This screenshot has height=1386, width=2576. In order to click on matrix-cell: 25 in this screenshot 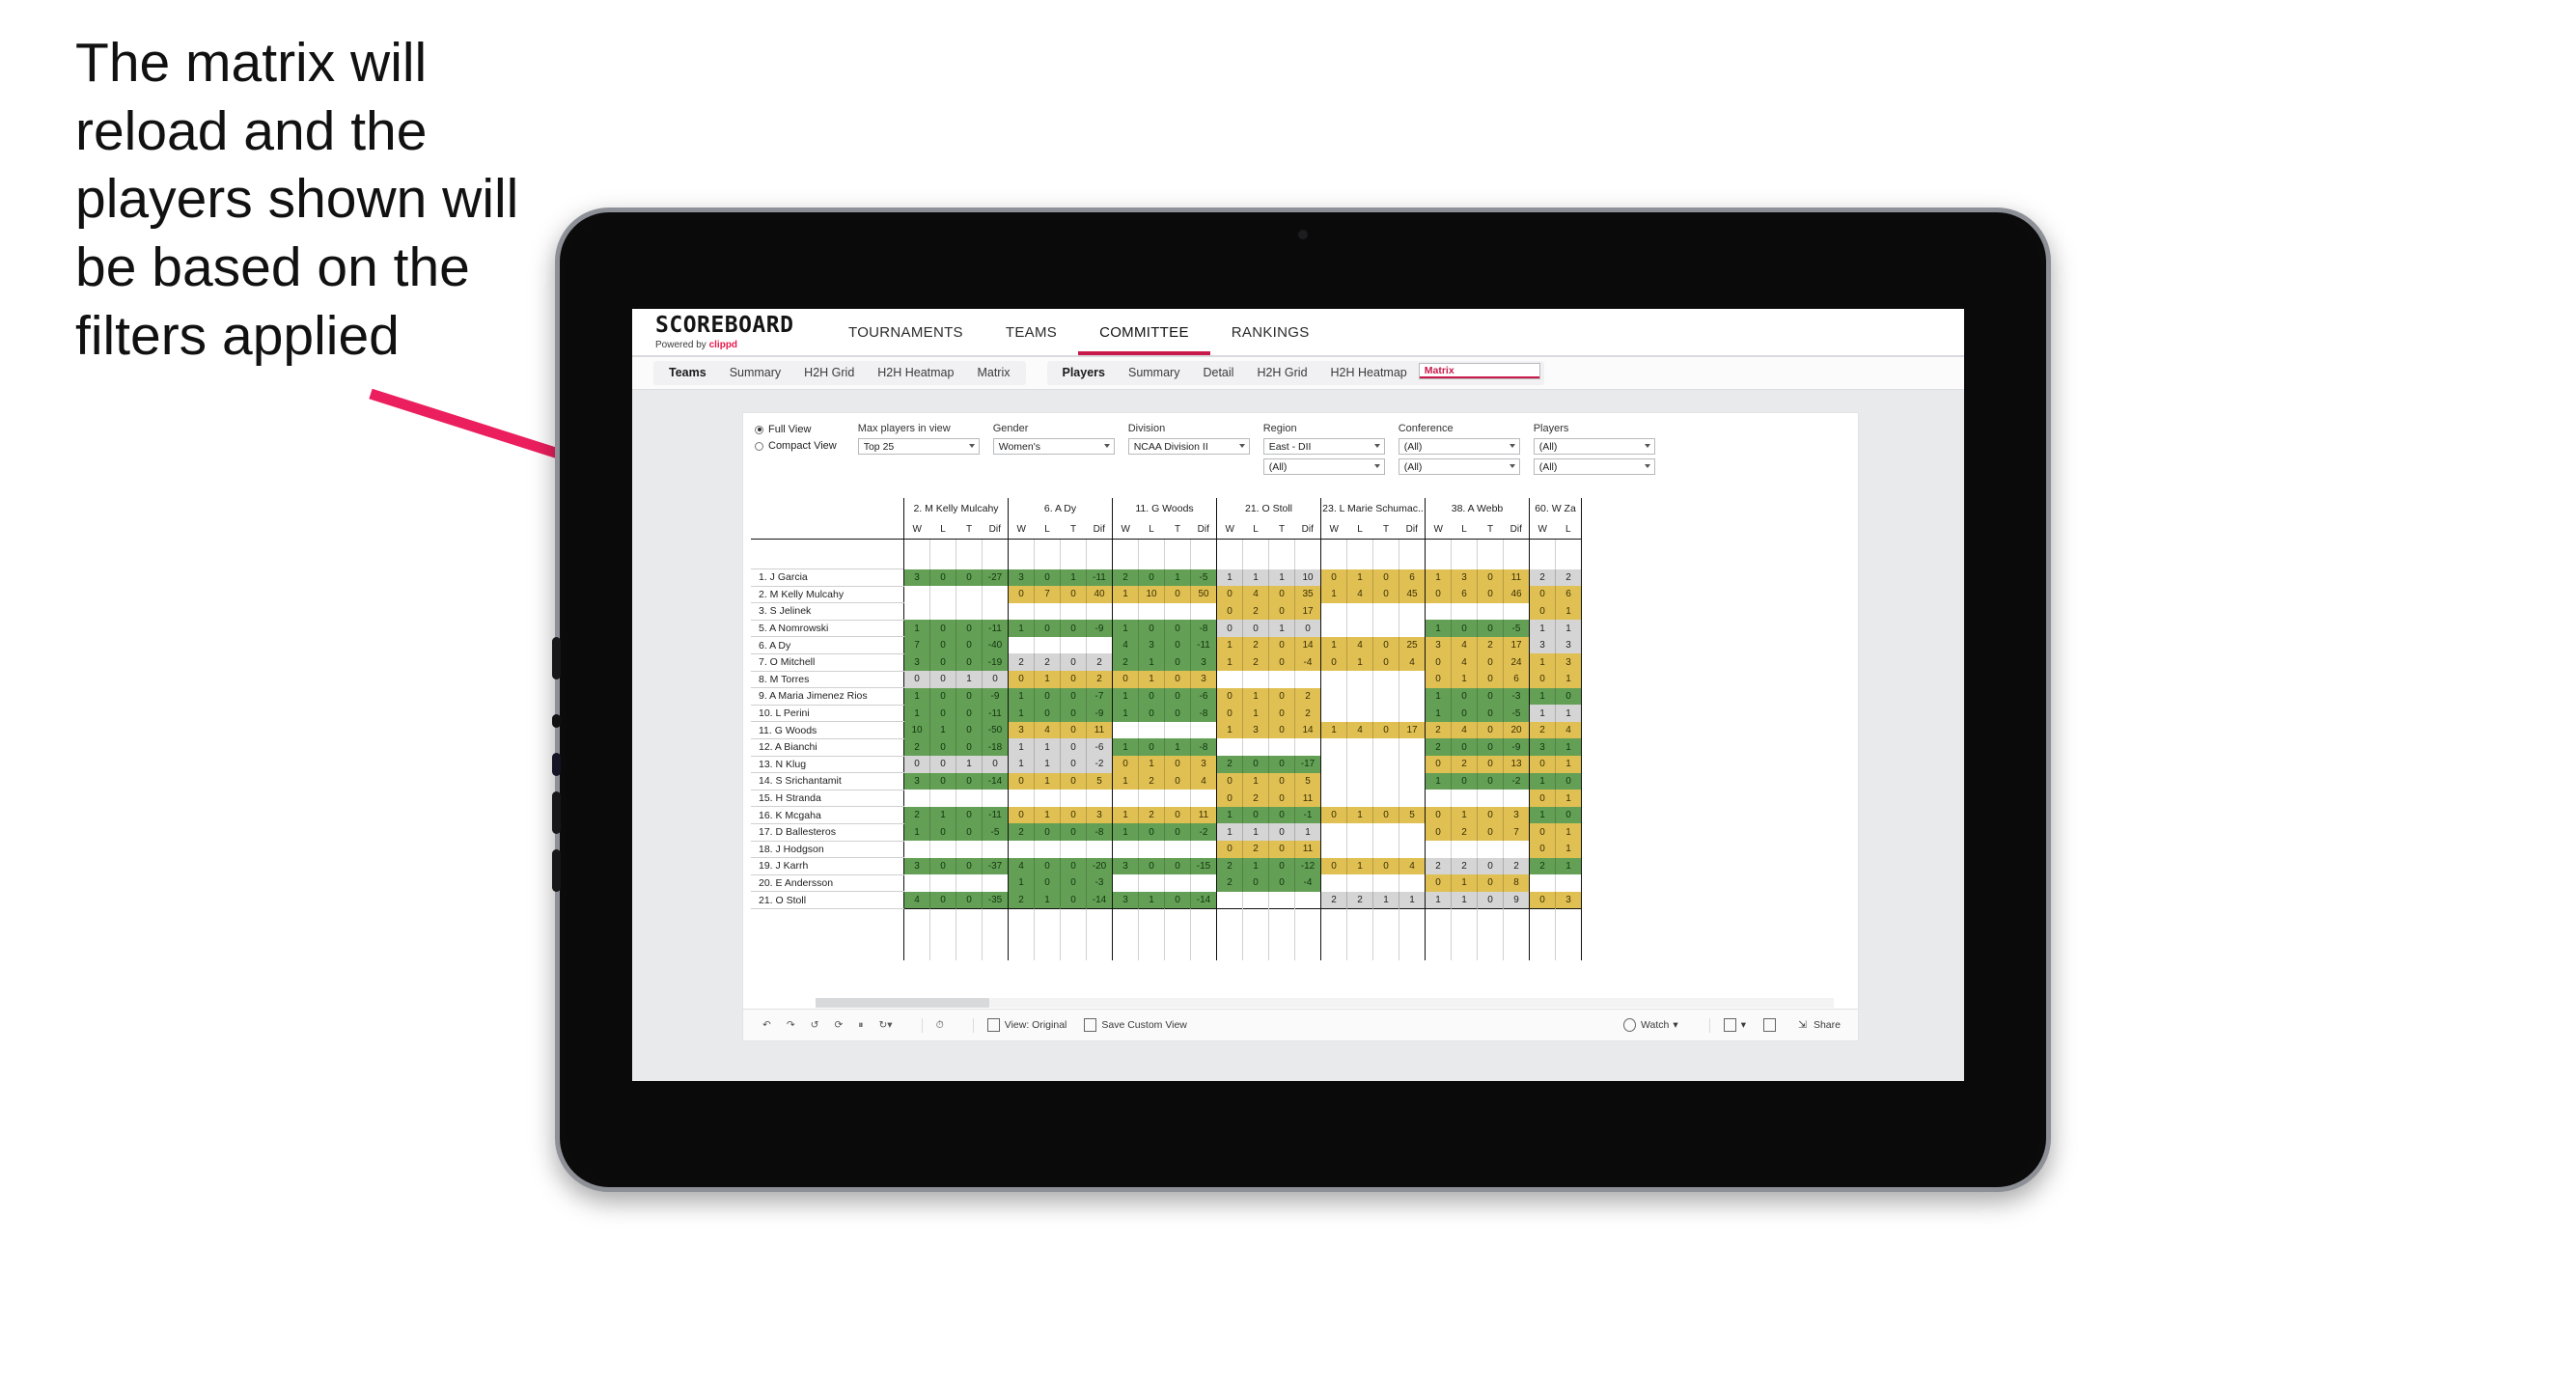, I will do `click(1412, 645)`.